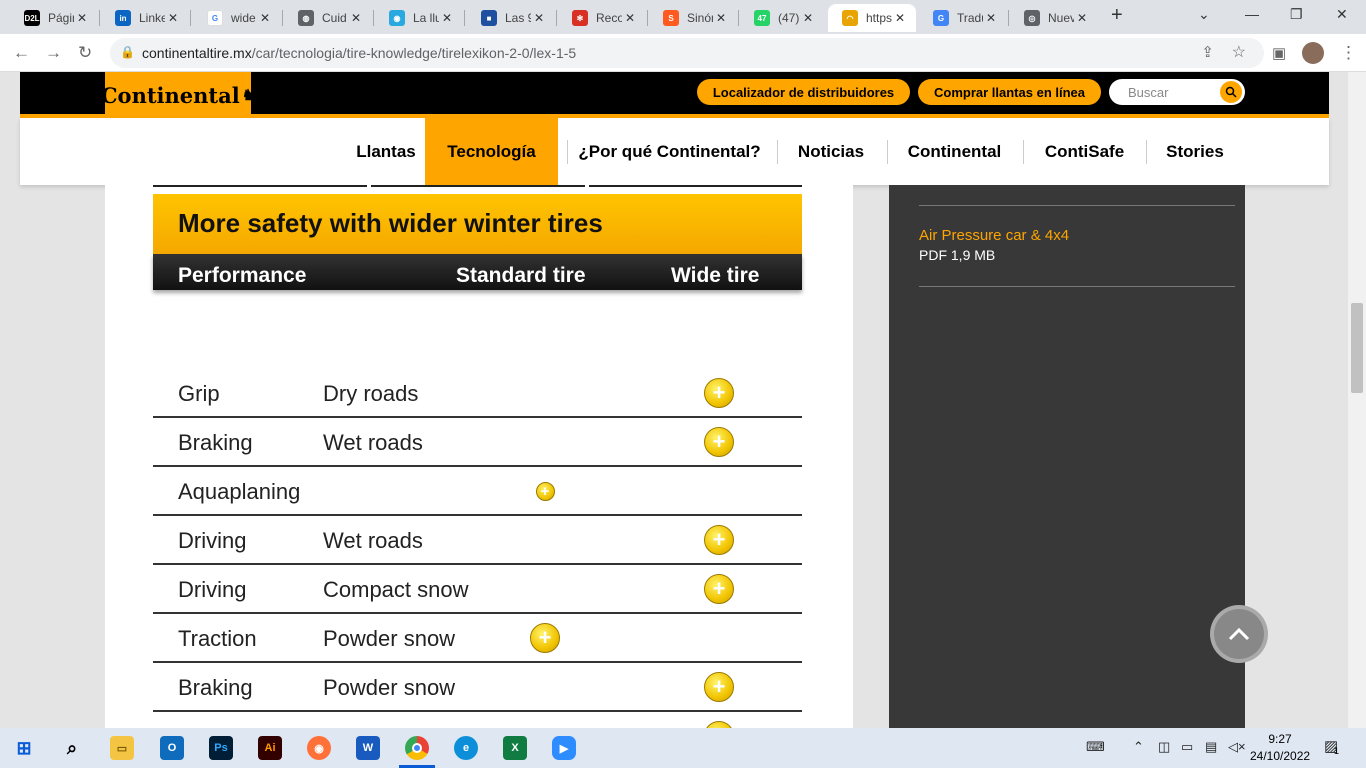 Image resolution: width=1366 pixels, height=768 pixels. What do you see at coordinates (1095, 747) in the screenshot?
I see `keyboard-icon: ⌨` at bounding box center [1095, 747].